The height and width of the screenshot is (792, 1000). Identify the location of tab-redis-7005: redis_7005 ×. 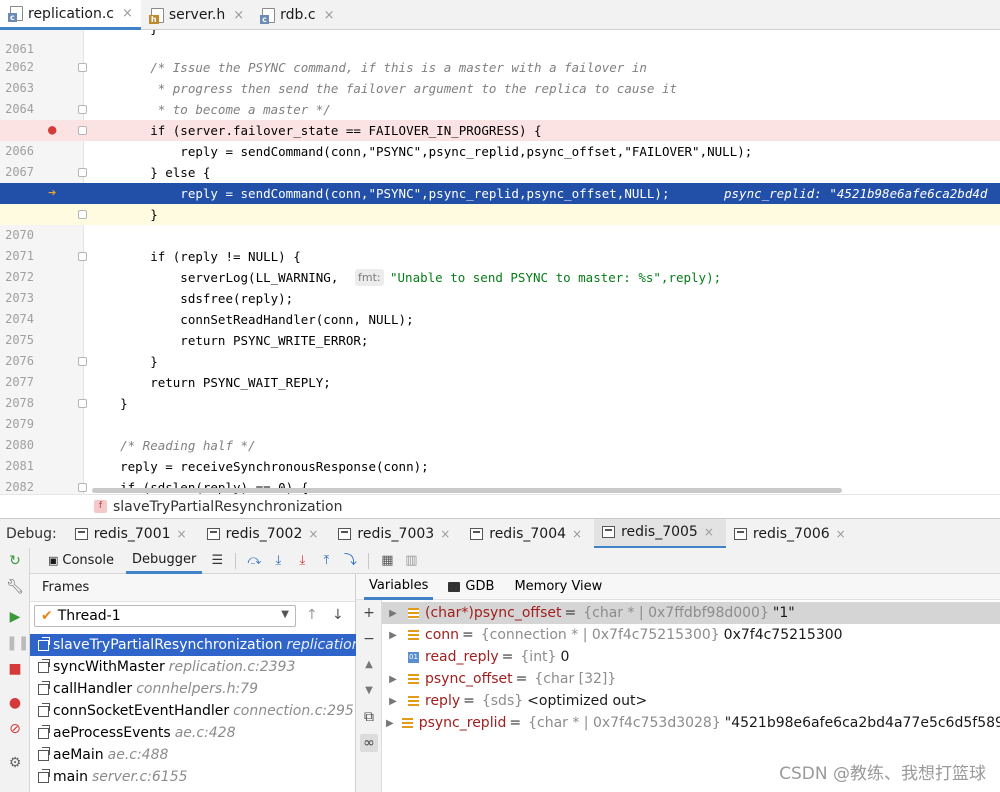
(660, 533).